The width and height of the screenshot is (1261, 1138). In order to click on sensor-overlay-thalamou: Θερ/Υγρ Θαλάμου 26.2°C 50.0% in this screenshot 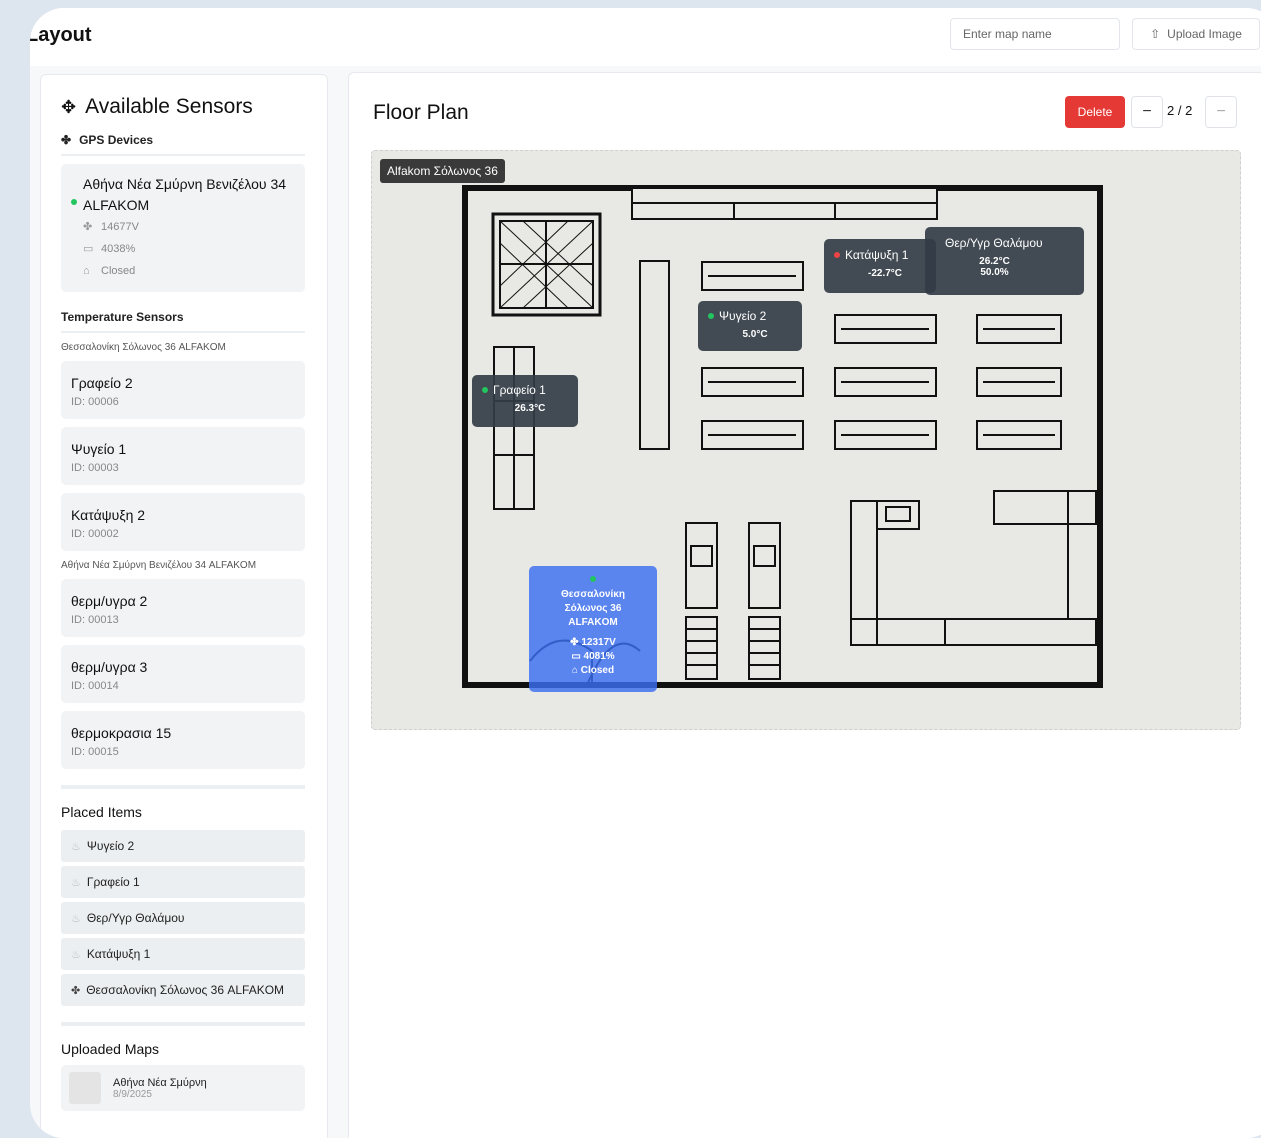, I will do `click(1004, 261)`.